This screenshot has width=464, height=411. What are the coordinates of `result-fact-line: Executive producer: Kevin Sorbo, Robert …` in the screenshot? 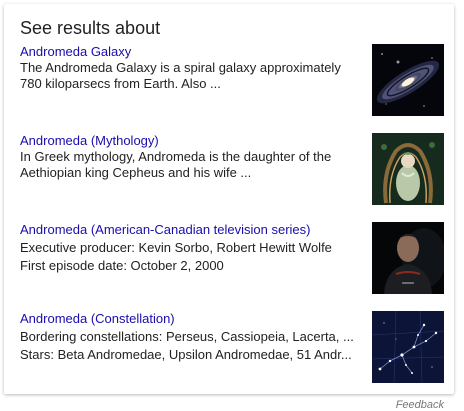 It's located at (176, 247).